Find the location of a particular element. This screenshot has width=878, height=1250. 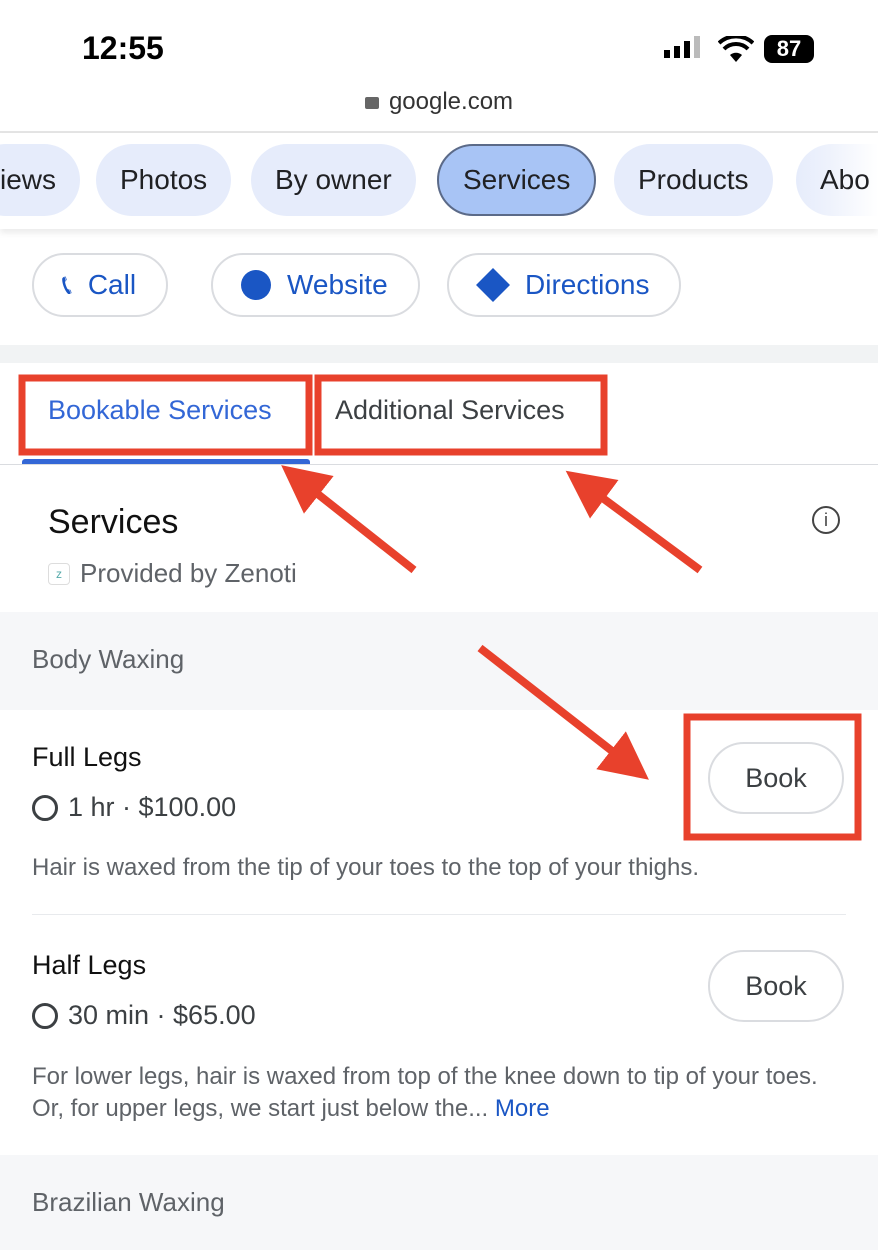

category-header: Brazilian Waxing is located at coordinates (439, 1202).